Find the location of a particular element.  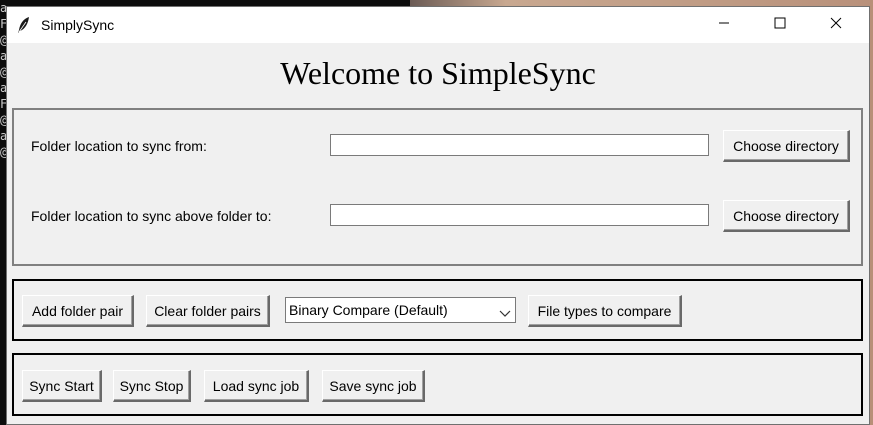

compare-mode-value: Binary Compare (Default) is located at coordinates (368, 310).